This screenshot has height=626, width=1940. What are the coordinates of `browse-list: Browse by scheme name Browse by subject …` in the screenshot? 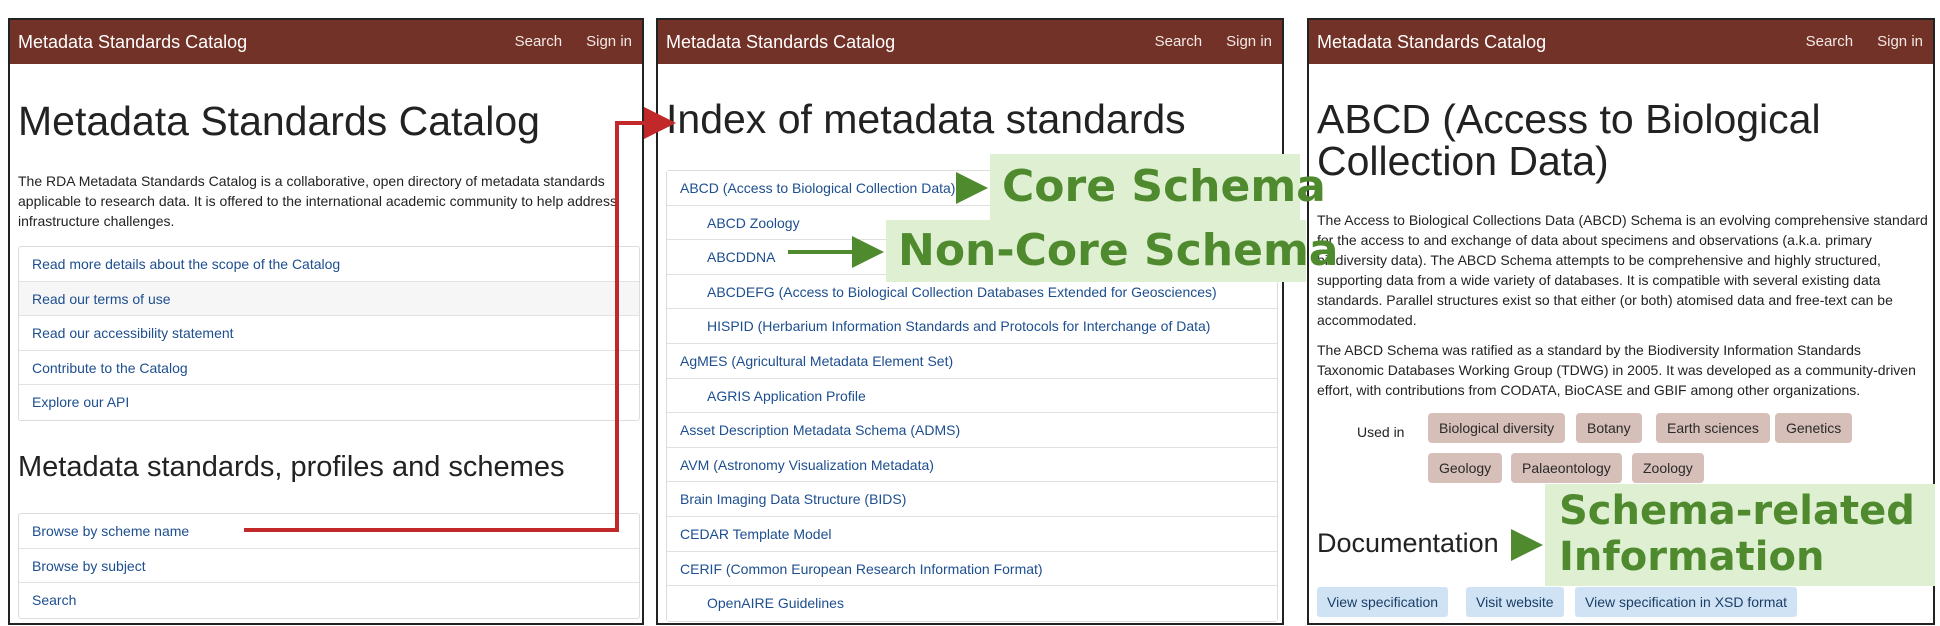 It's located at (329, 566).